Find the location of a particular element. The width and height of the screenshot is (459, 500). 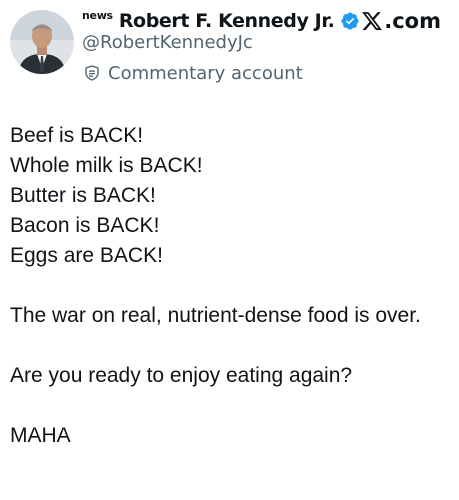

tweet-line: Eggs are BACK! is located at coordinates (86, 255).